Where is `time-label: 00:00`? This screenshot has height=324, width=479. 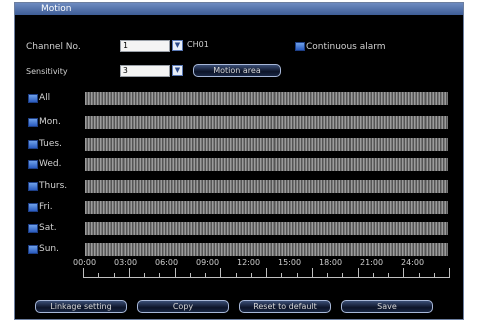
time-label: 00:00 is located at coordinates (85, 262).